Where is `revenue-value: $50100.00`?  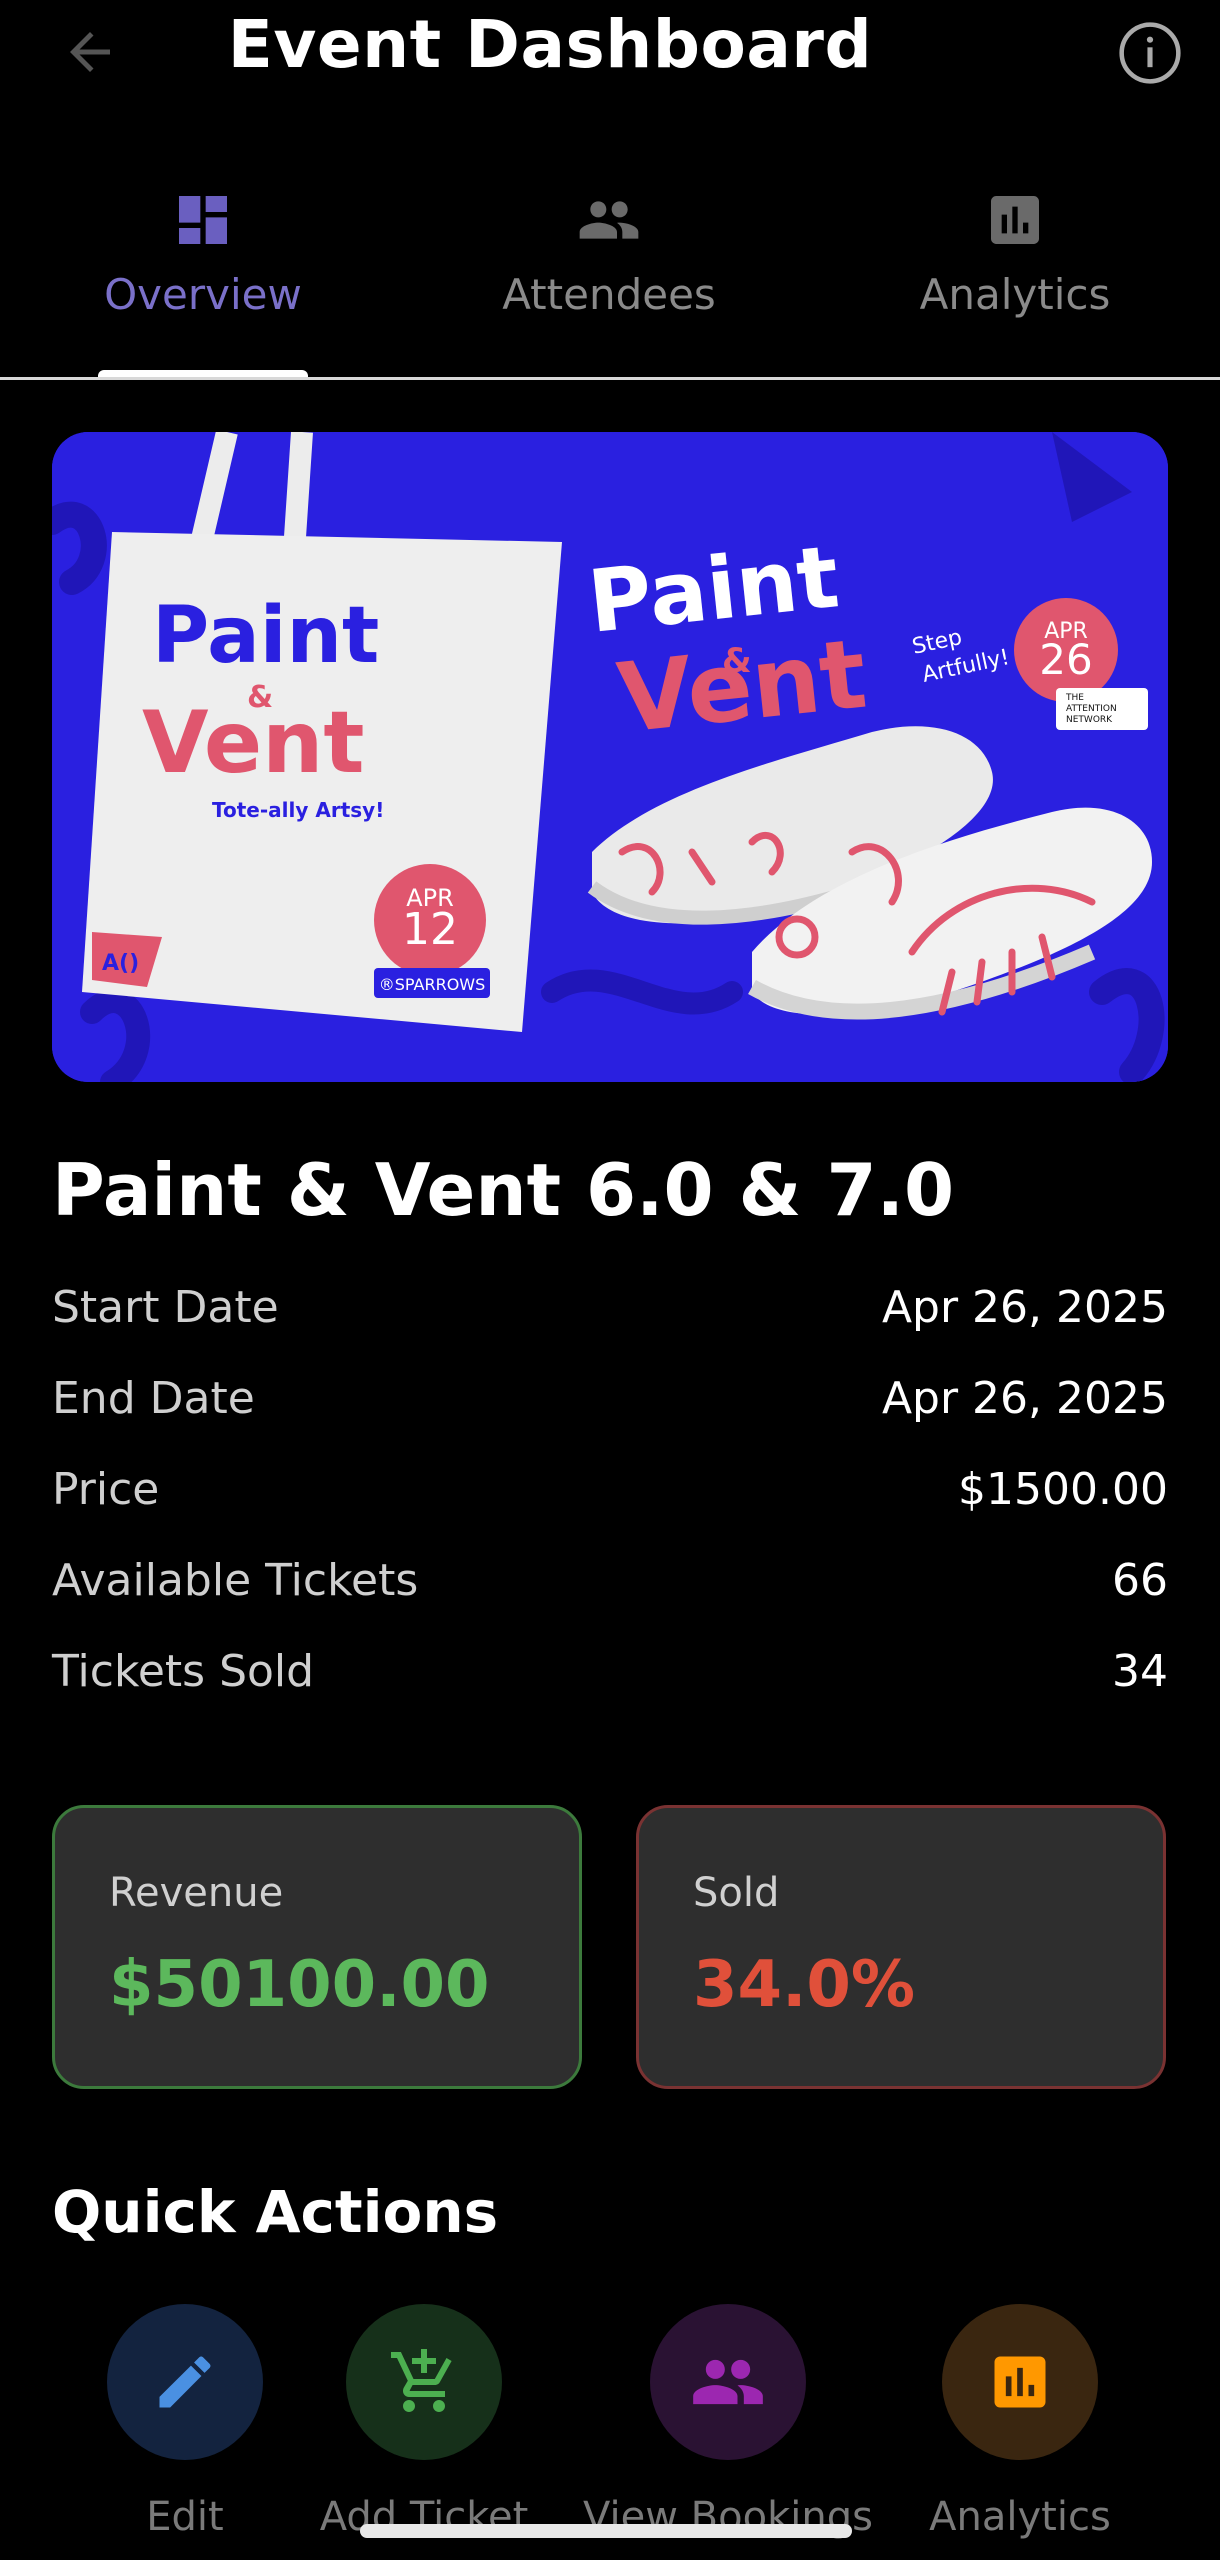
revenue-value: $50100.00 is located at coordinates (299, 1985).